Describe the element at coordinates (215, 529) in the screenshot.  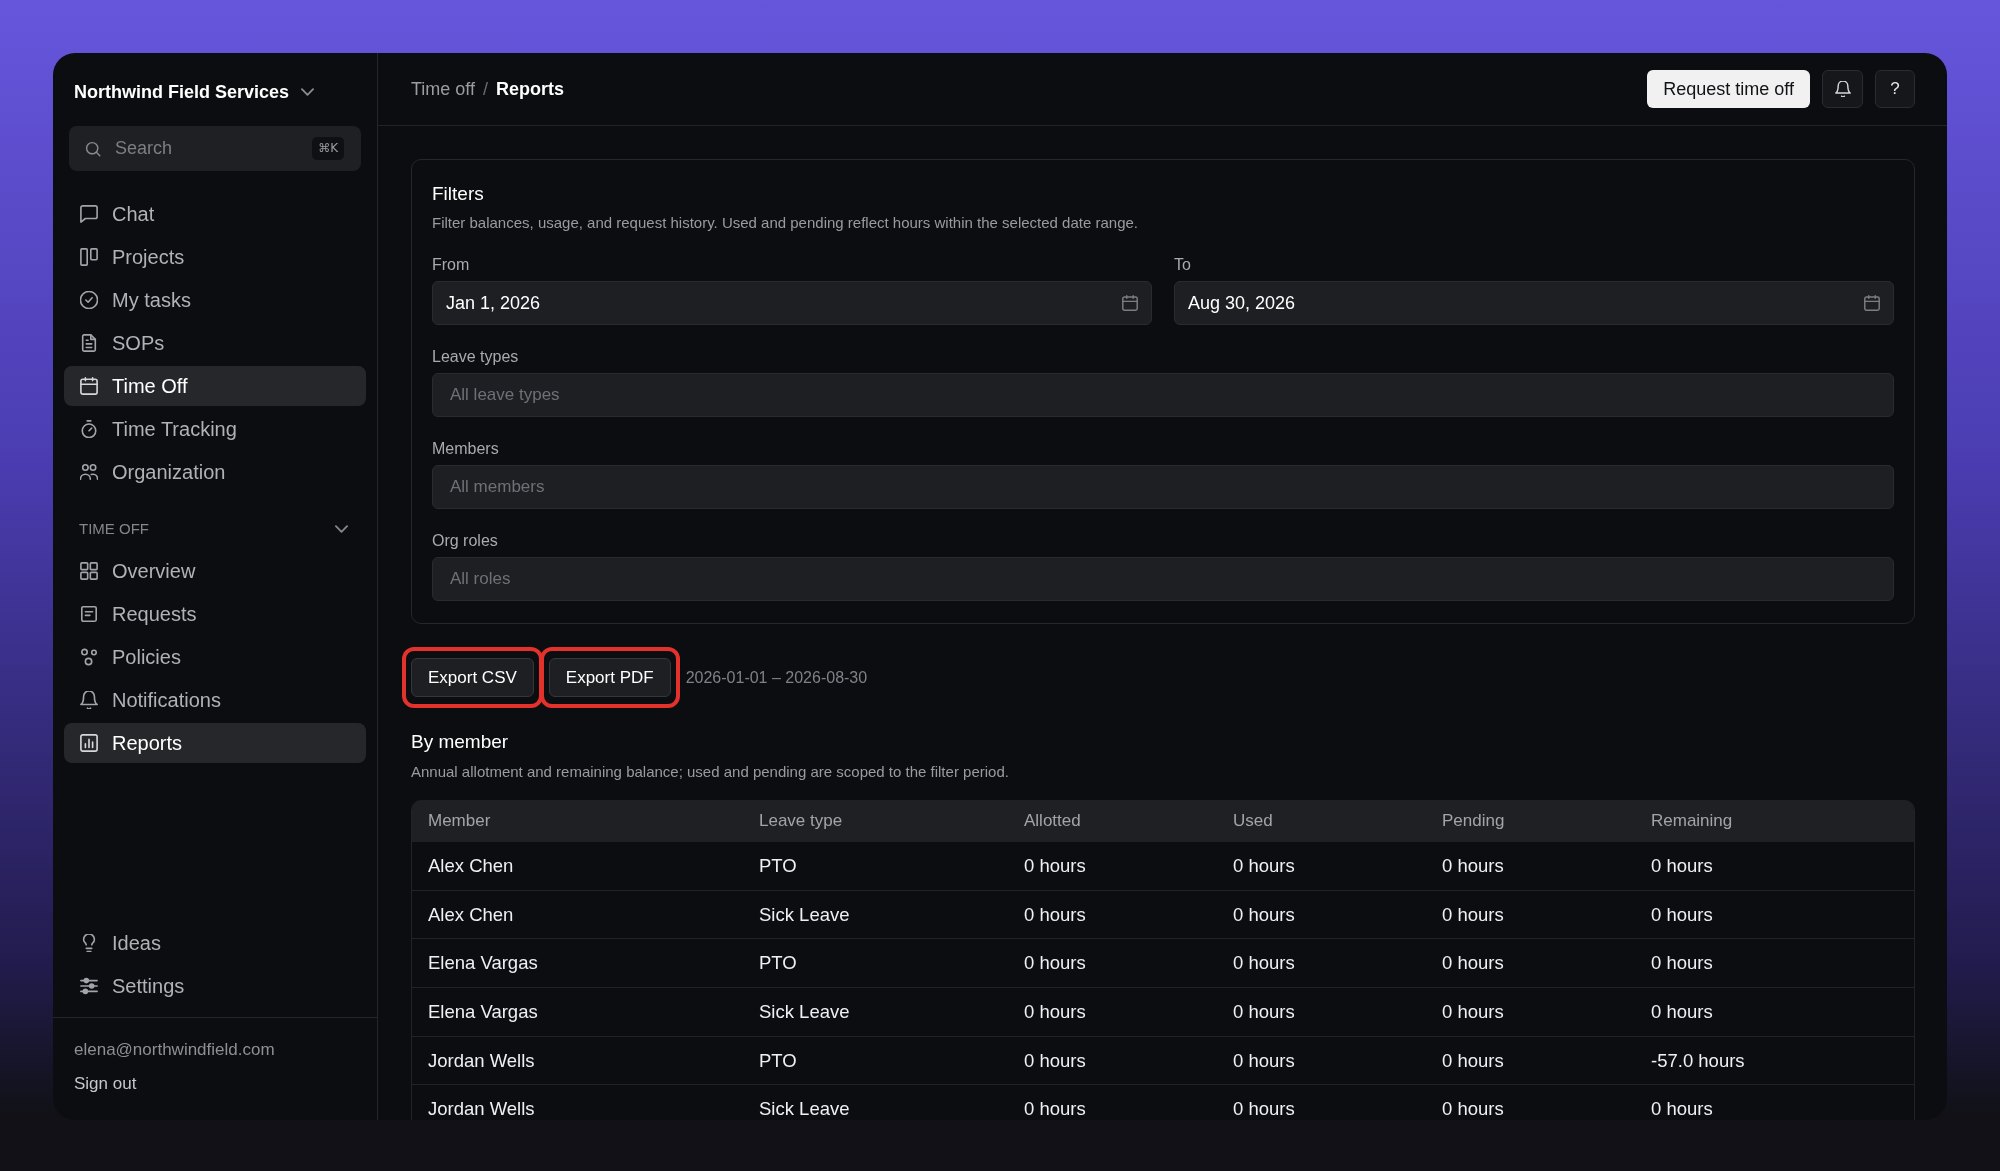
I see `section-header: TIME OFF` at that location.